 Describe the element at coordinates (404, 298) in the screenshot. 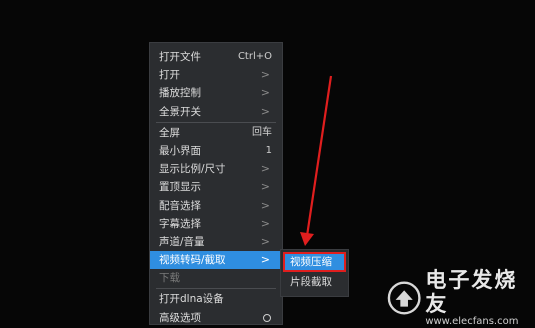

I see `elecfans-logo-icon` at that location.